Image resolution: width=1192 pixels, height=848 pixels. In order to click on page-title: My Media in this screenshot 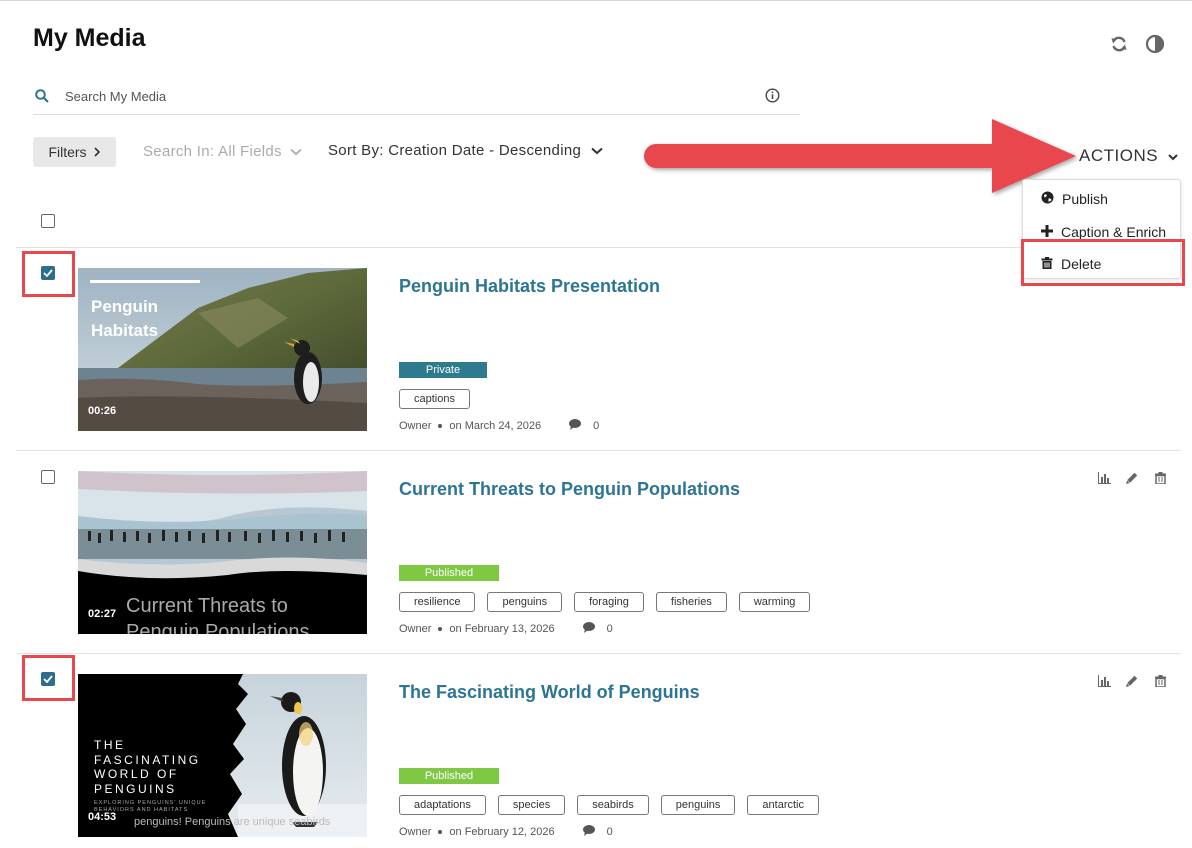, I will do `click(89, 38)`.